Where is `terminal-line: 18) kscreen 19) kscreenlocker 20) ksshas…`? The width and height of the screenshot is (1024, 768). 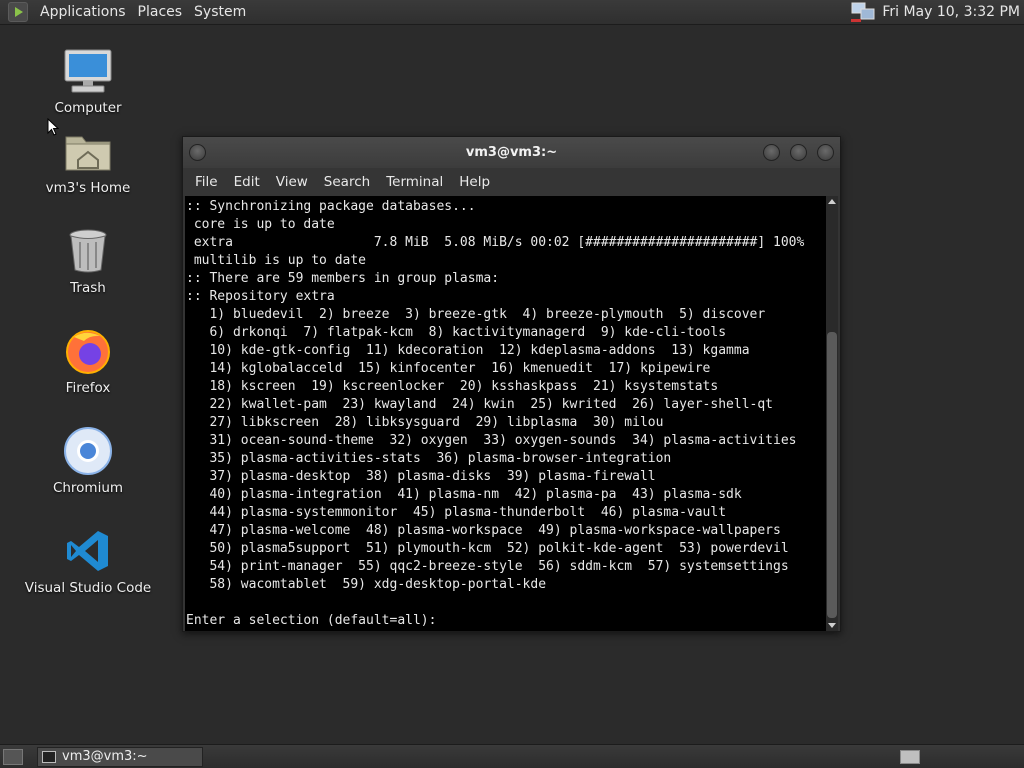 terminal-line: 18) kscreen 19) kscreenlocker 20) ksshas… is located at coordinates (452, 386).